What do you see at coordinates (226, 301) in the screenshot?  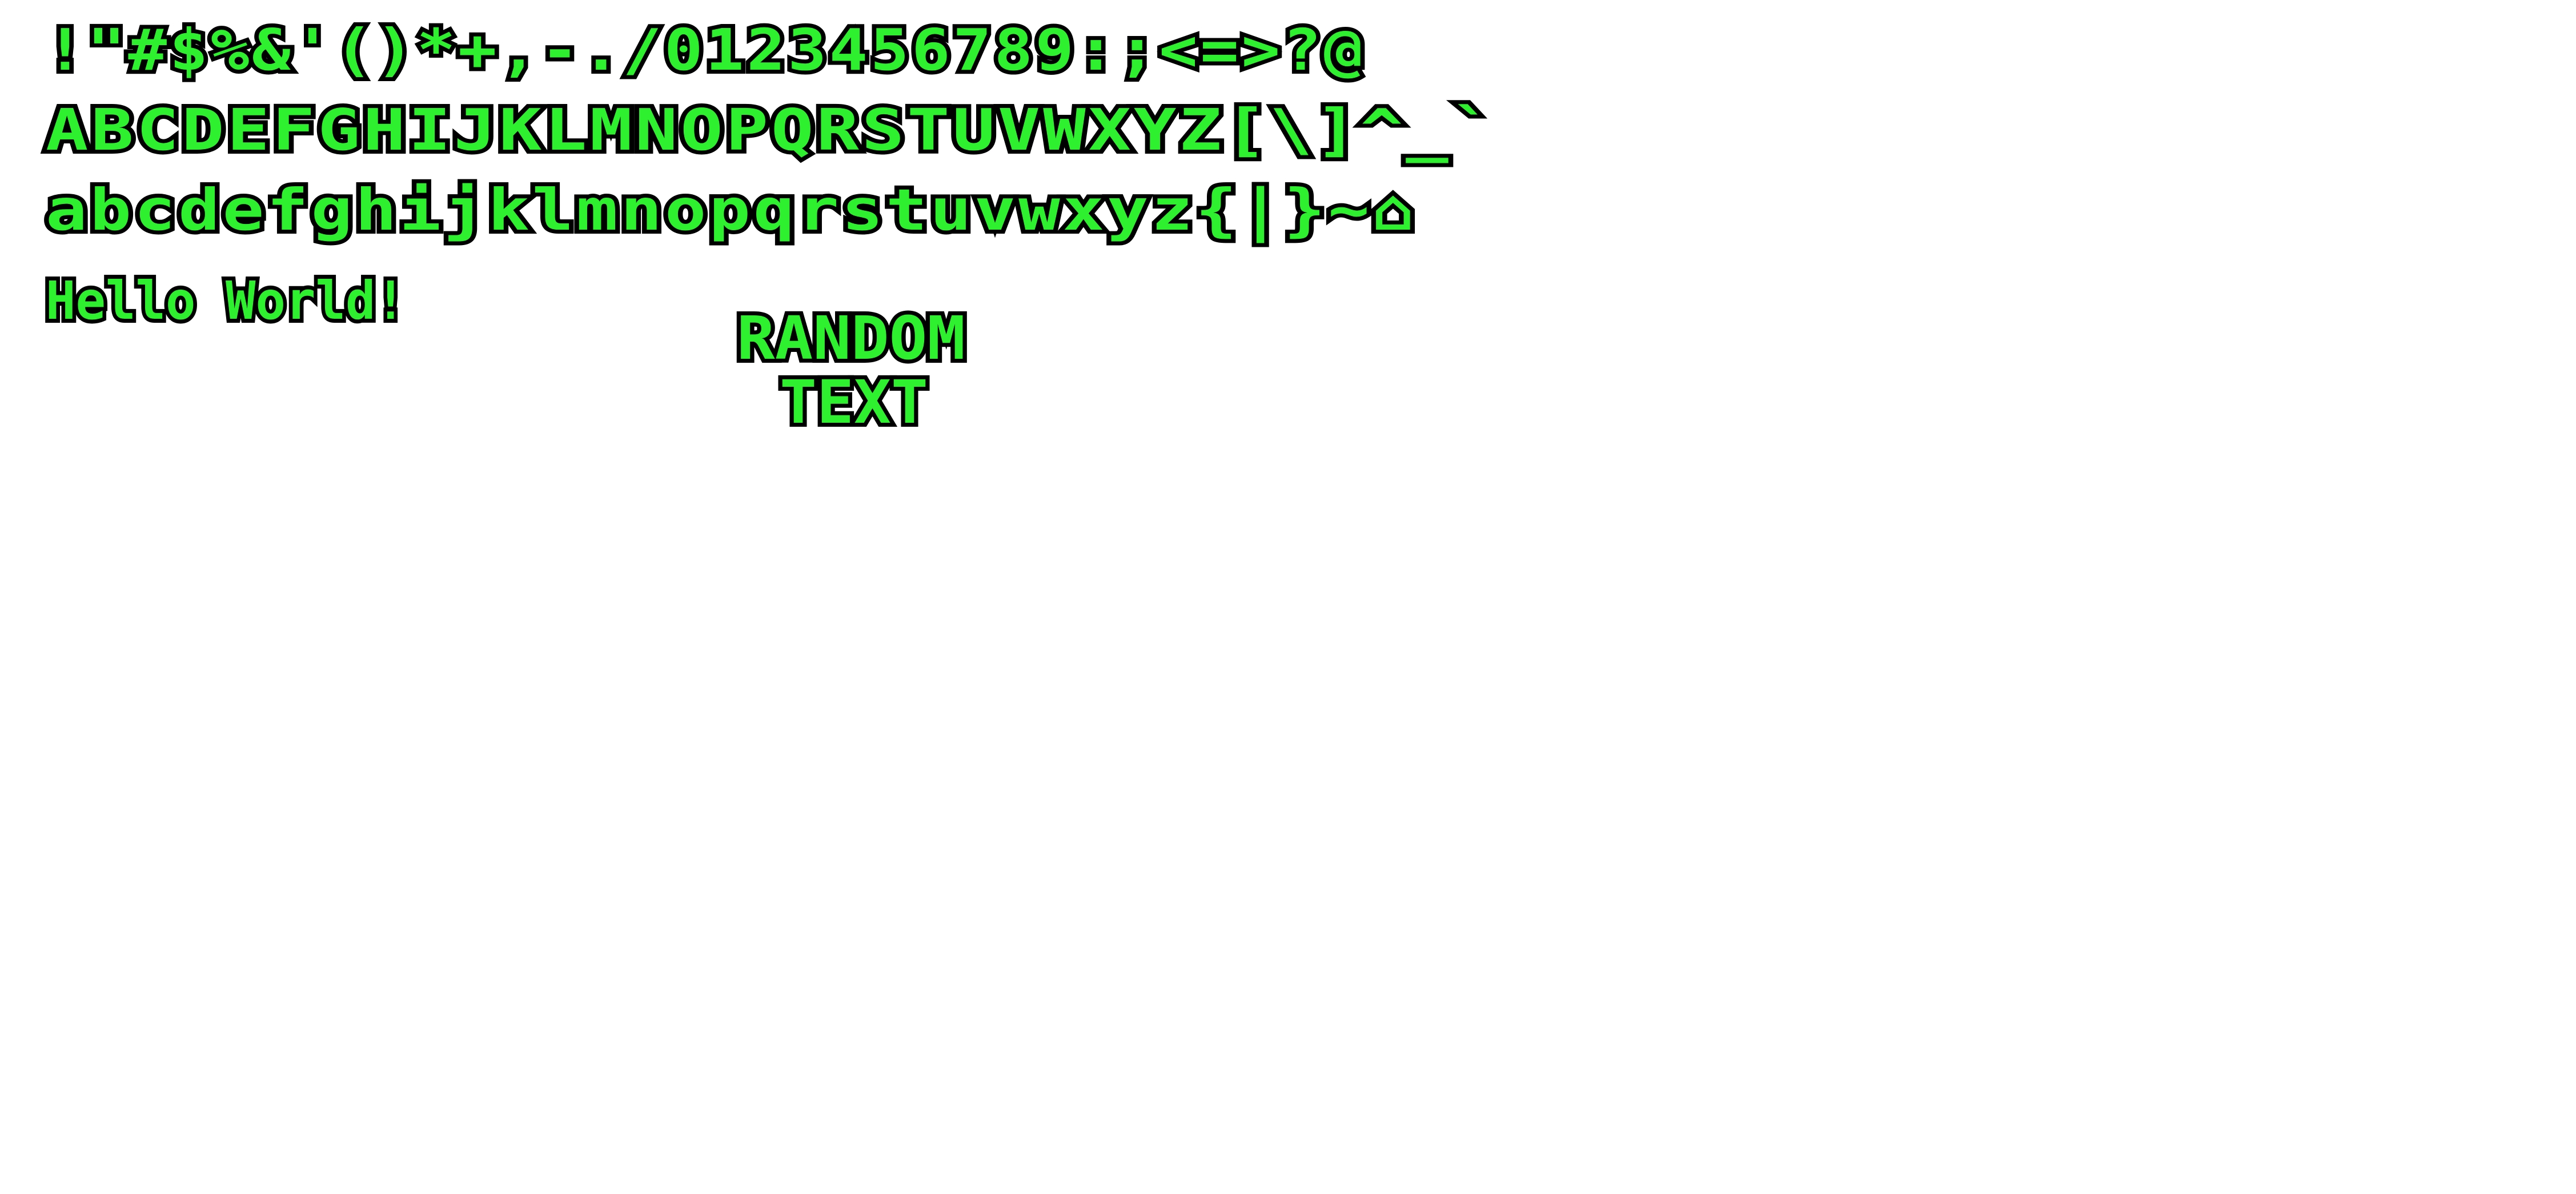 I see `hello-world-sample: Hello World!` at bounding box center [226, 301].